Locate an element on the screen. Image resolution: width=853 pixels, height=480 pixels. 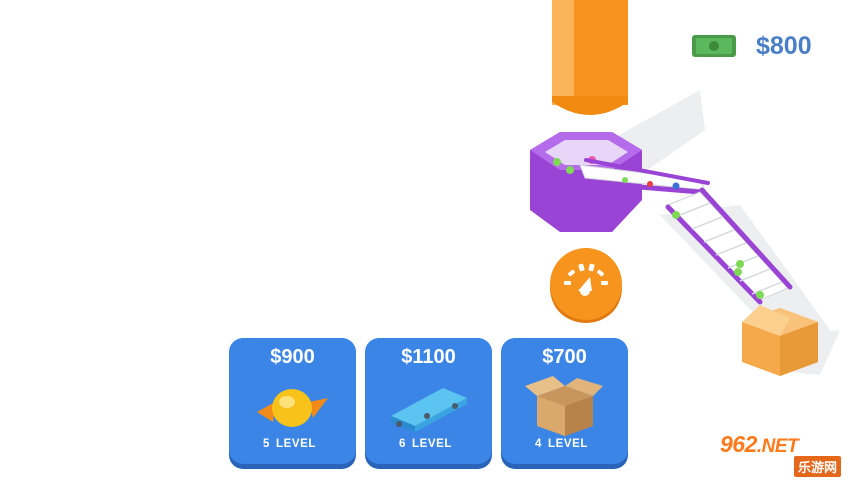
upgrade-cards: $900 5 LEVEL $1100 6 LEVEL $700 4 LEVEL is located at coordinates (428, 401).